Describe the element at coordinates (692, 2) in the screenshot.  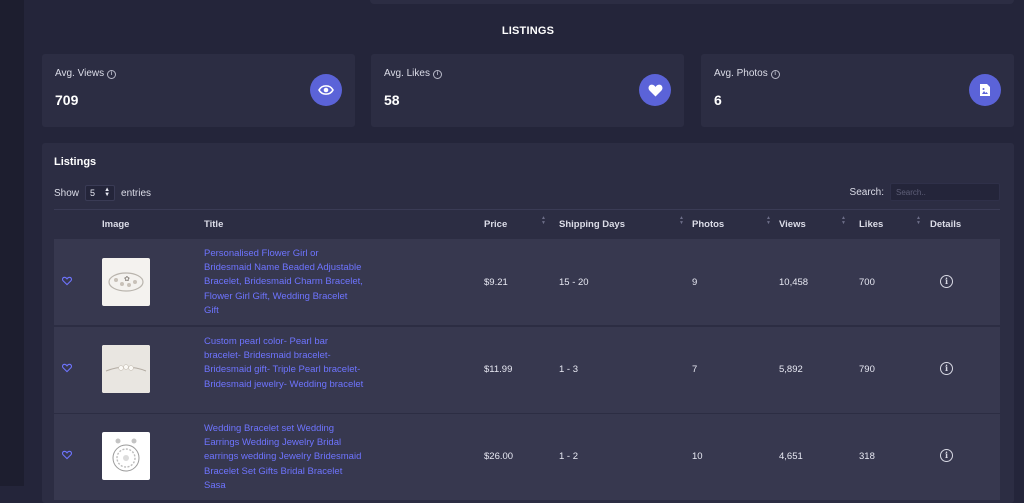
I see `top-panel-edge` at that location.